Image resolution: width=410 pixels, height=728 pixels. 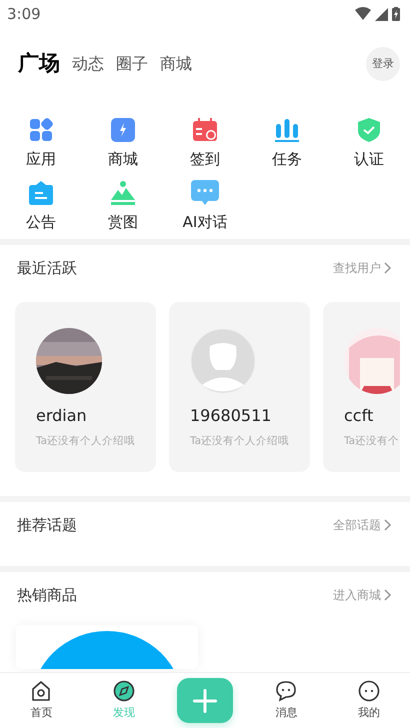 I want to click on notice-board-icon, so click(x=41, y=192).